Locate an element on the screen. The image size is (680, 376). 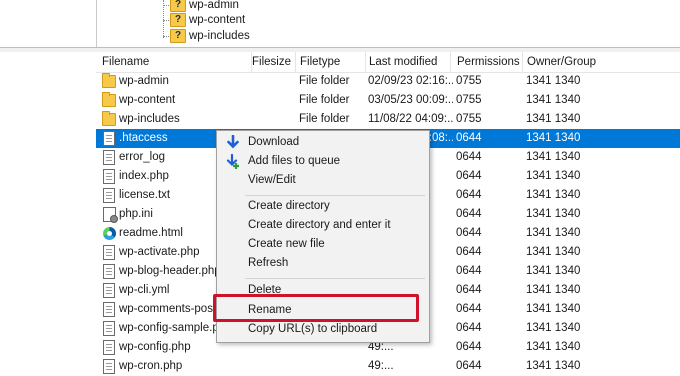
column-header-filename: Filename is located at coordinates (174, 62).